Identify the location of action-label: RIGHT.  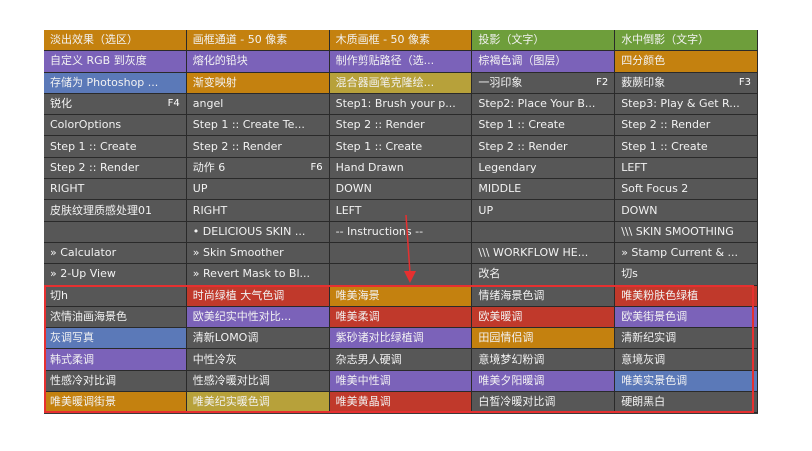
(67, 189).